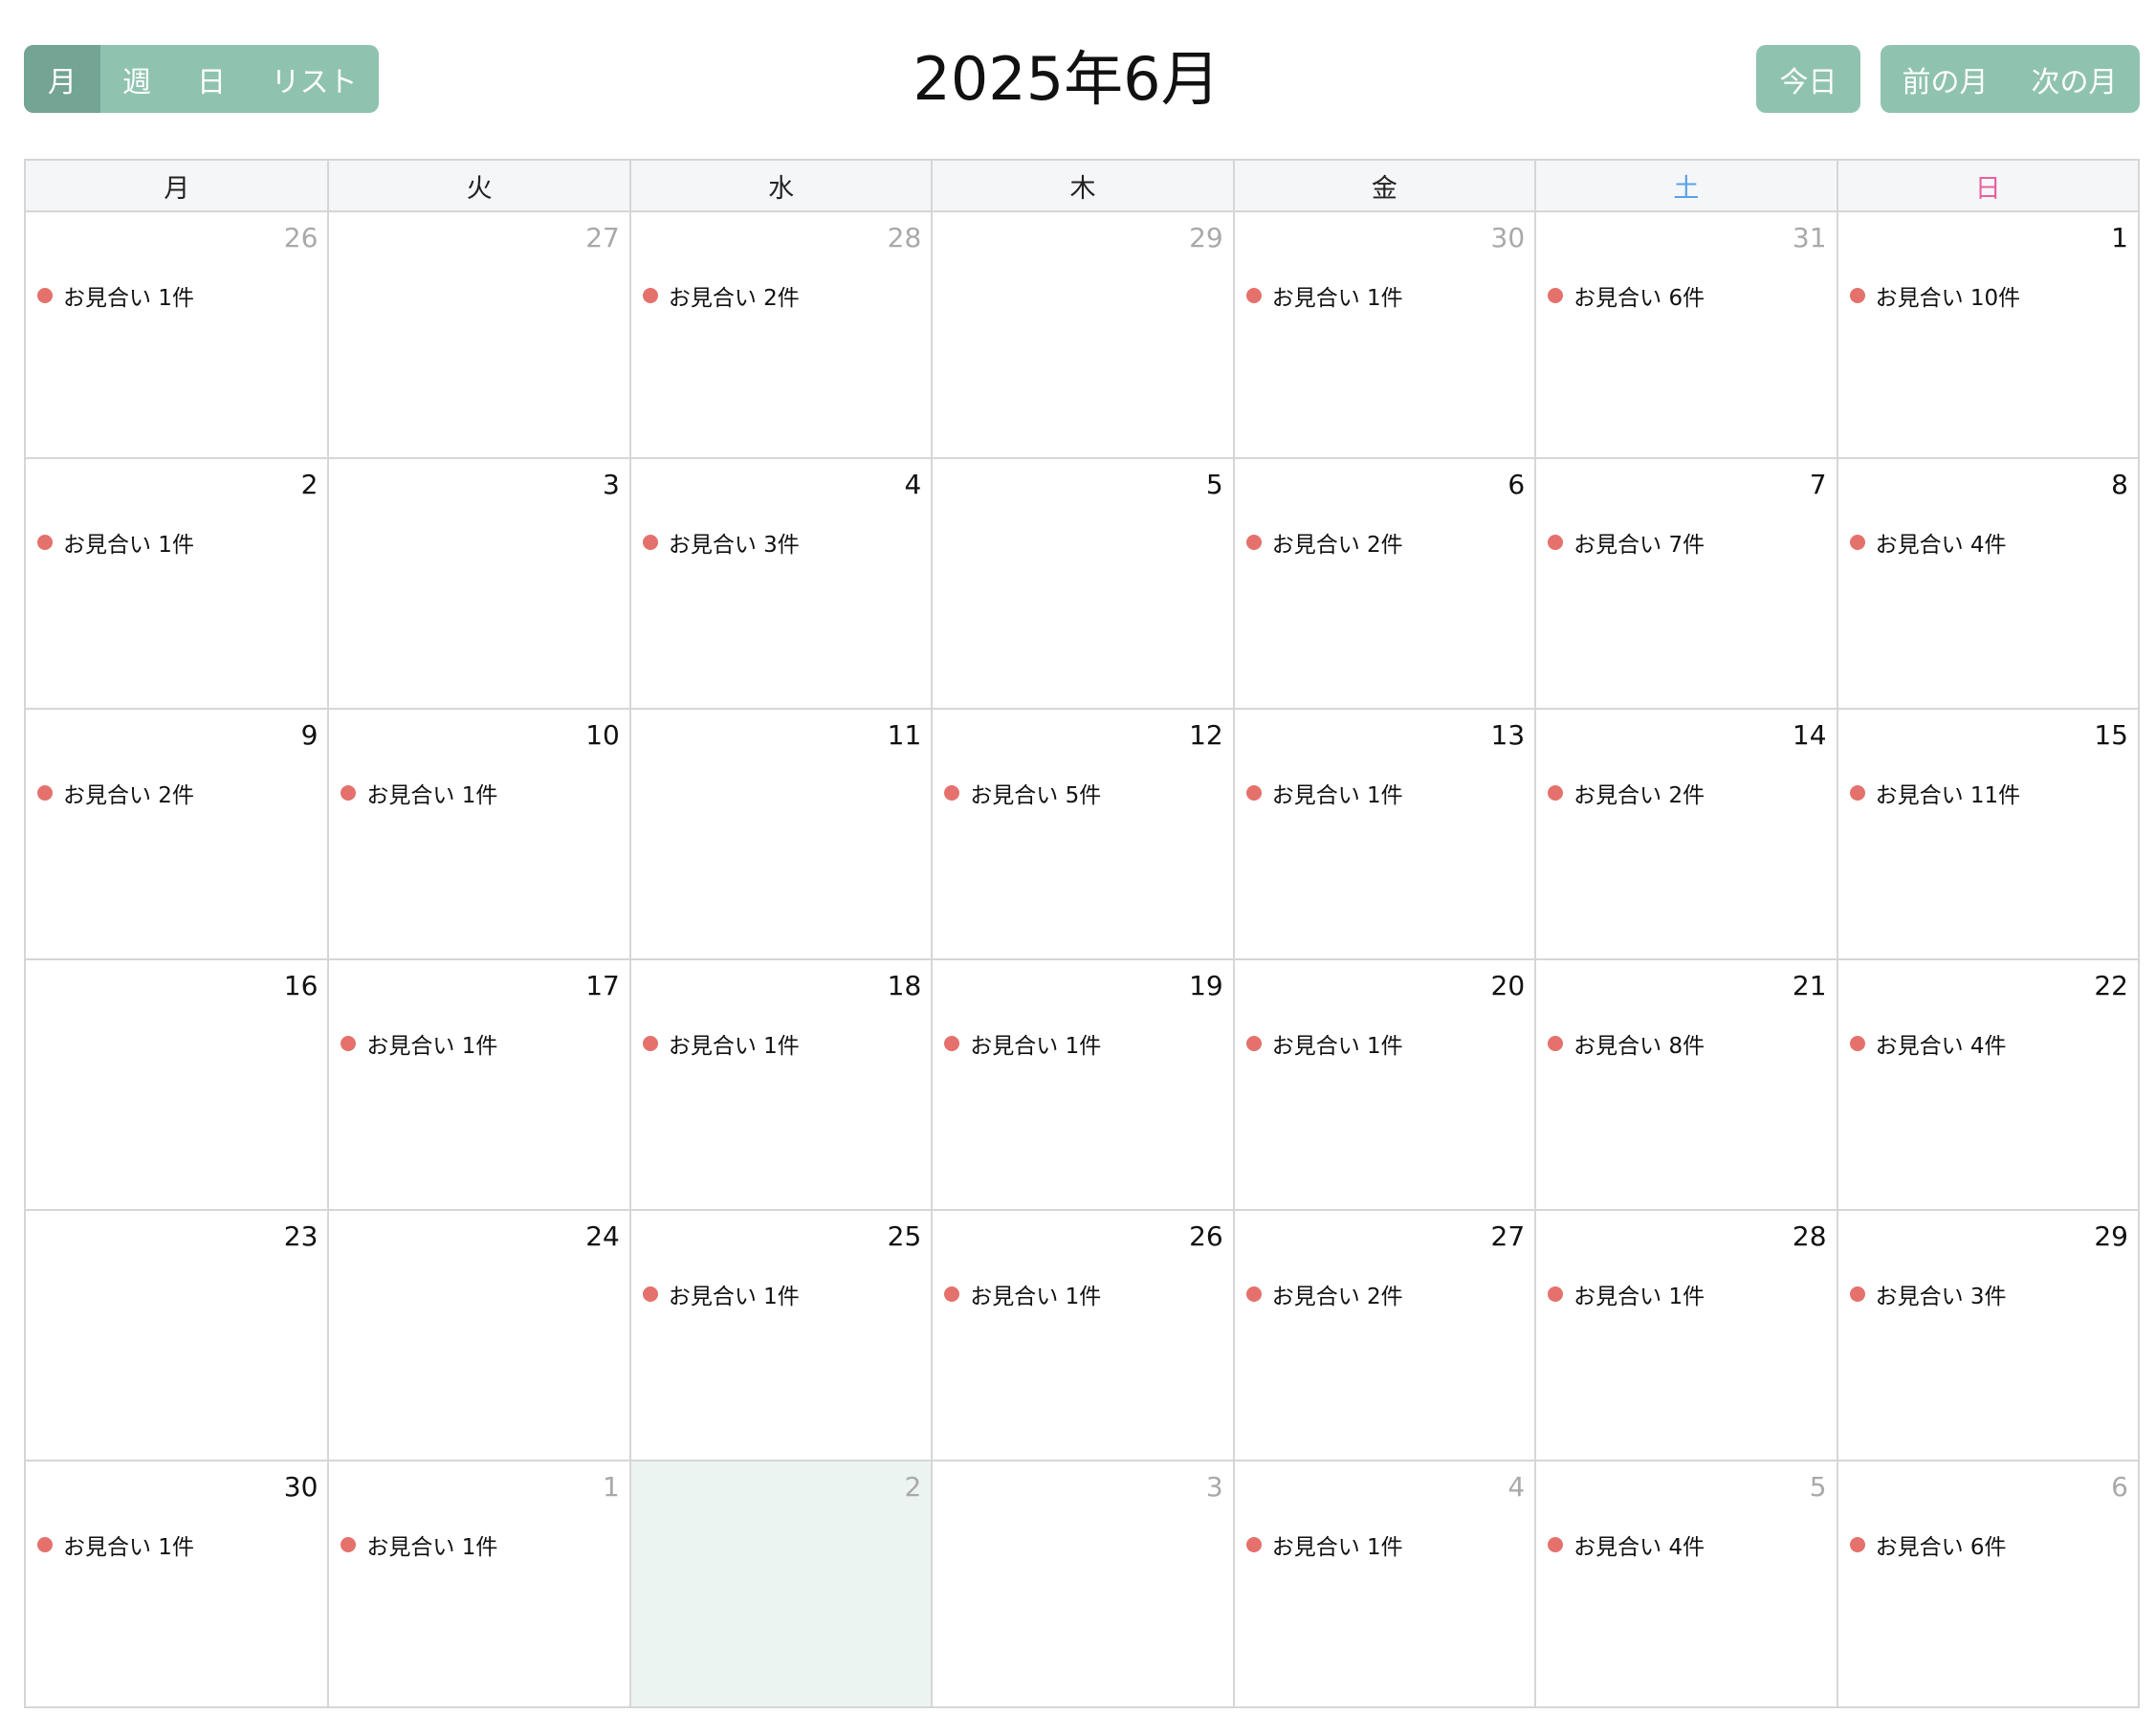 The width and height of the screenshot is (2156, 1714). Describe the element at coordinates (1810, 237) in the screenshot. I see `day-number: 31` at that location.